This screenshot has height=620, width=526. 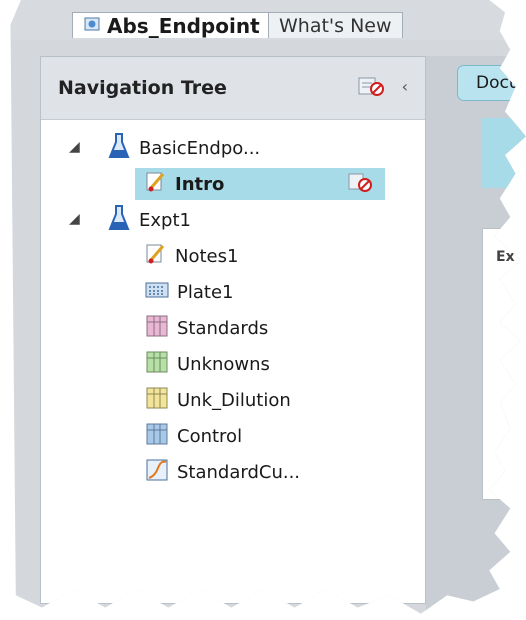 I want to click on navigation-tree-header: Navigation Tree ‹, so click(x=233, y=88).